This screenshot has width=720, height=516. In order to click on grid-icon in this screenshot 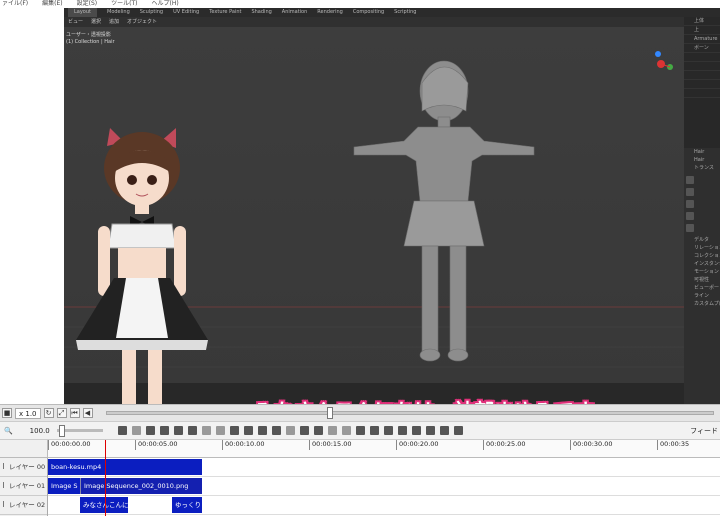, I will do `click(360, 430)`.